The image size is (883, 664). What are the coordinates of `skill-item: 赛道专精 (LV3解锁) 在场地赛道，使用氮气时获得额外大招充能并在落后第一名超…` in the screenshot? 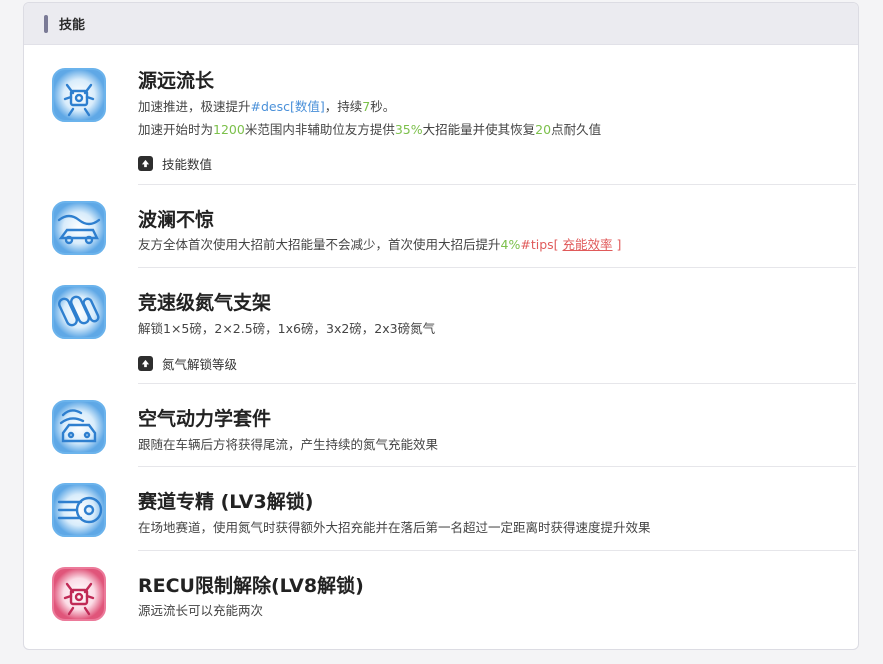 It's located at (441, 509).